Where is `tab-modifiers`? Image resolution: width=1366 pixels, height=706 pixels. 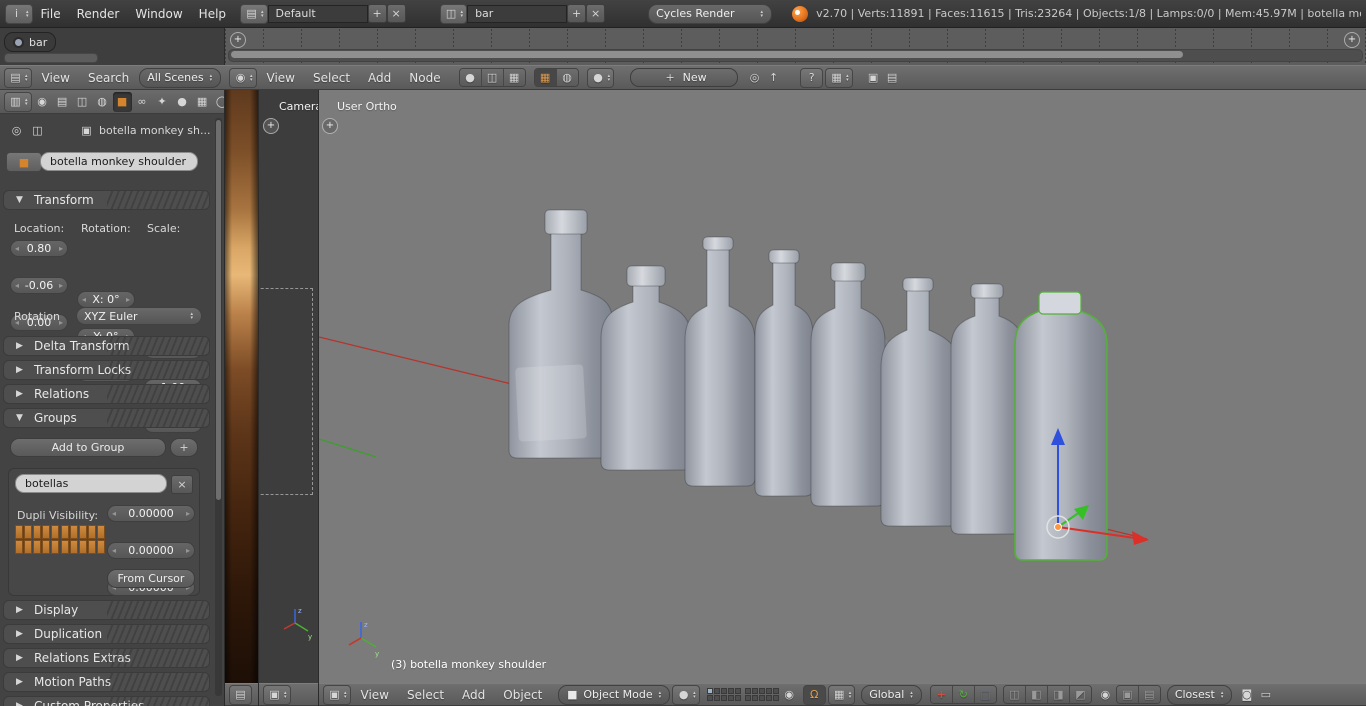
tab-modifiers is located at coordinates (162, 102).